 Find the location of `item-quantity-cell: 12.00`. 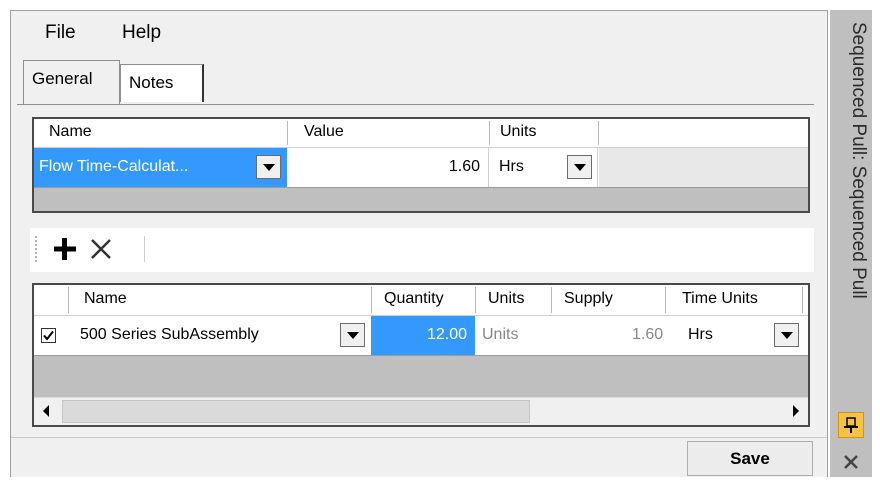

item-quantity-cell: 12.00 is located at coordinates (423, 335).